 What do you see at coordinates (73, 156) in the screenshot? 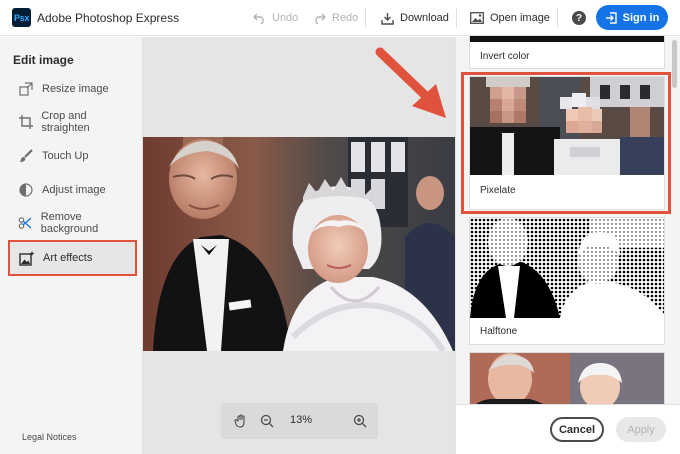
I see `sidebar-item-touch-up: Touch Up` at bounding box center [73, 156].